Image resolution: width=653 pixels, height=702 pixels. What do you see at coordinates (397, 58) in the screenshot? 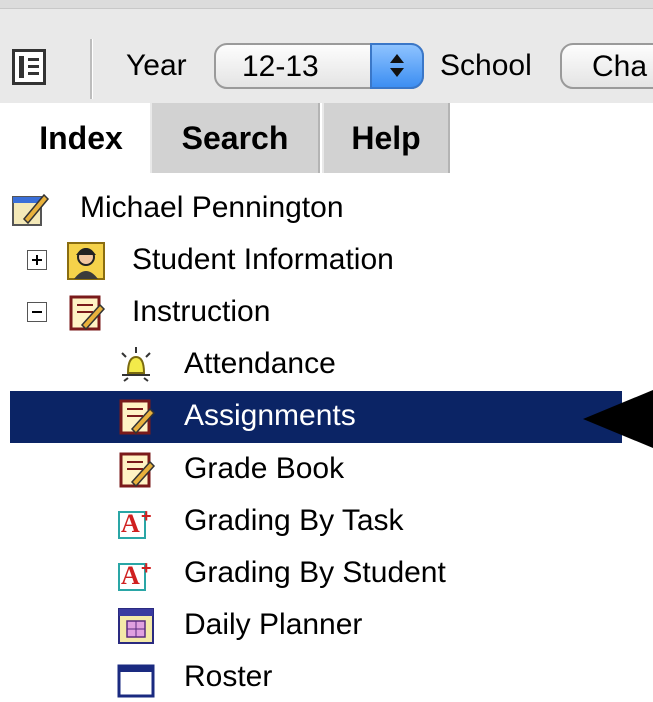
I see `chevron-up-icon` at bounding box center [397, 58].